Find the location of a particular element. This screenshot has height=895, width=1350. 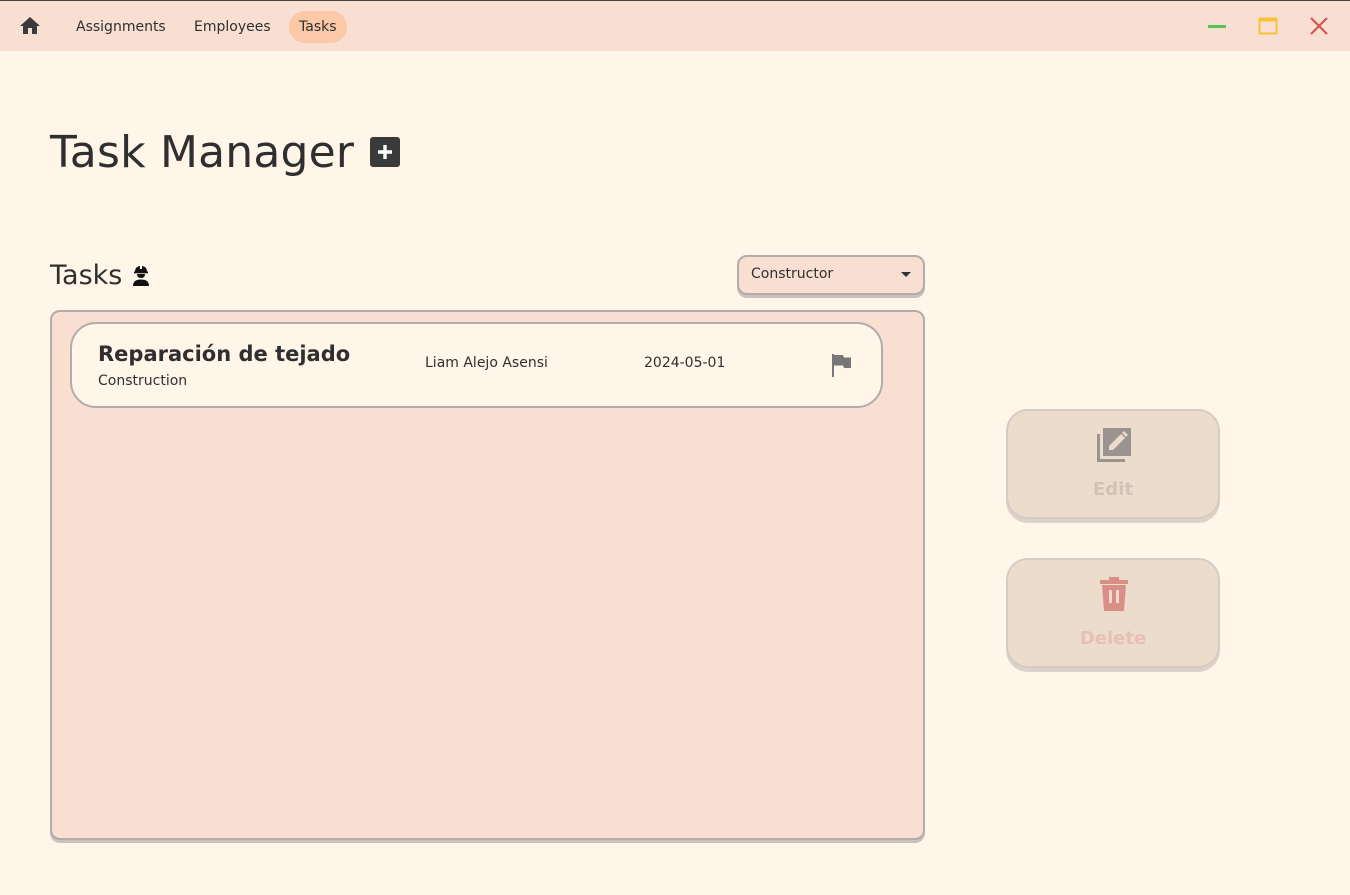

maximize-button is located at coordinates (1268, 26).